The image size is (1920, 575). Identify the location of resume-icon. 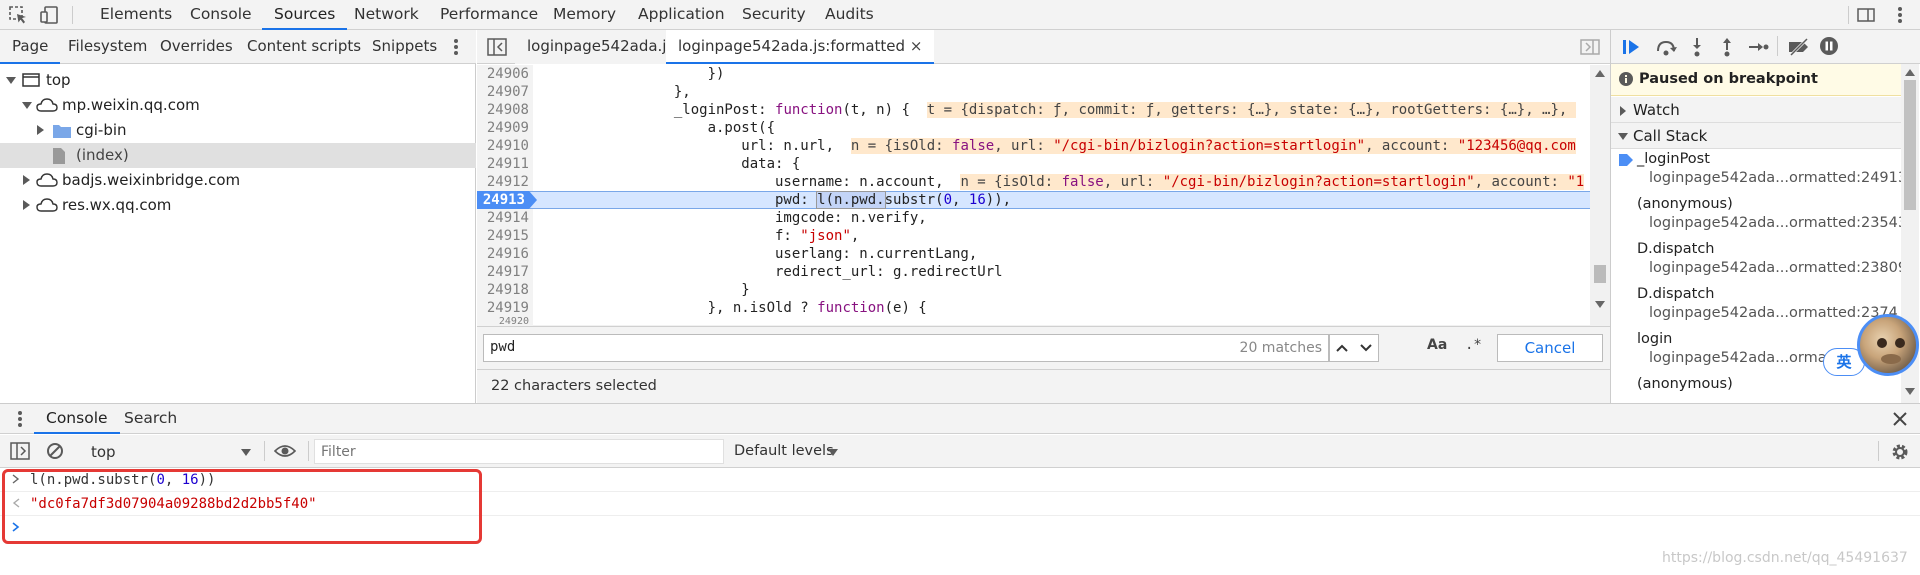
(1631, 47).